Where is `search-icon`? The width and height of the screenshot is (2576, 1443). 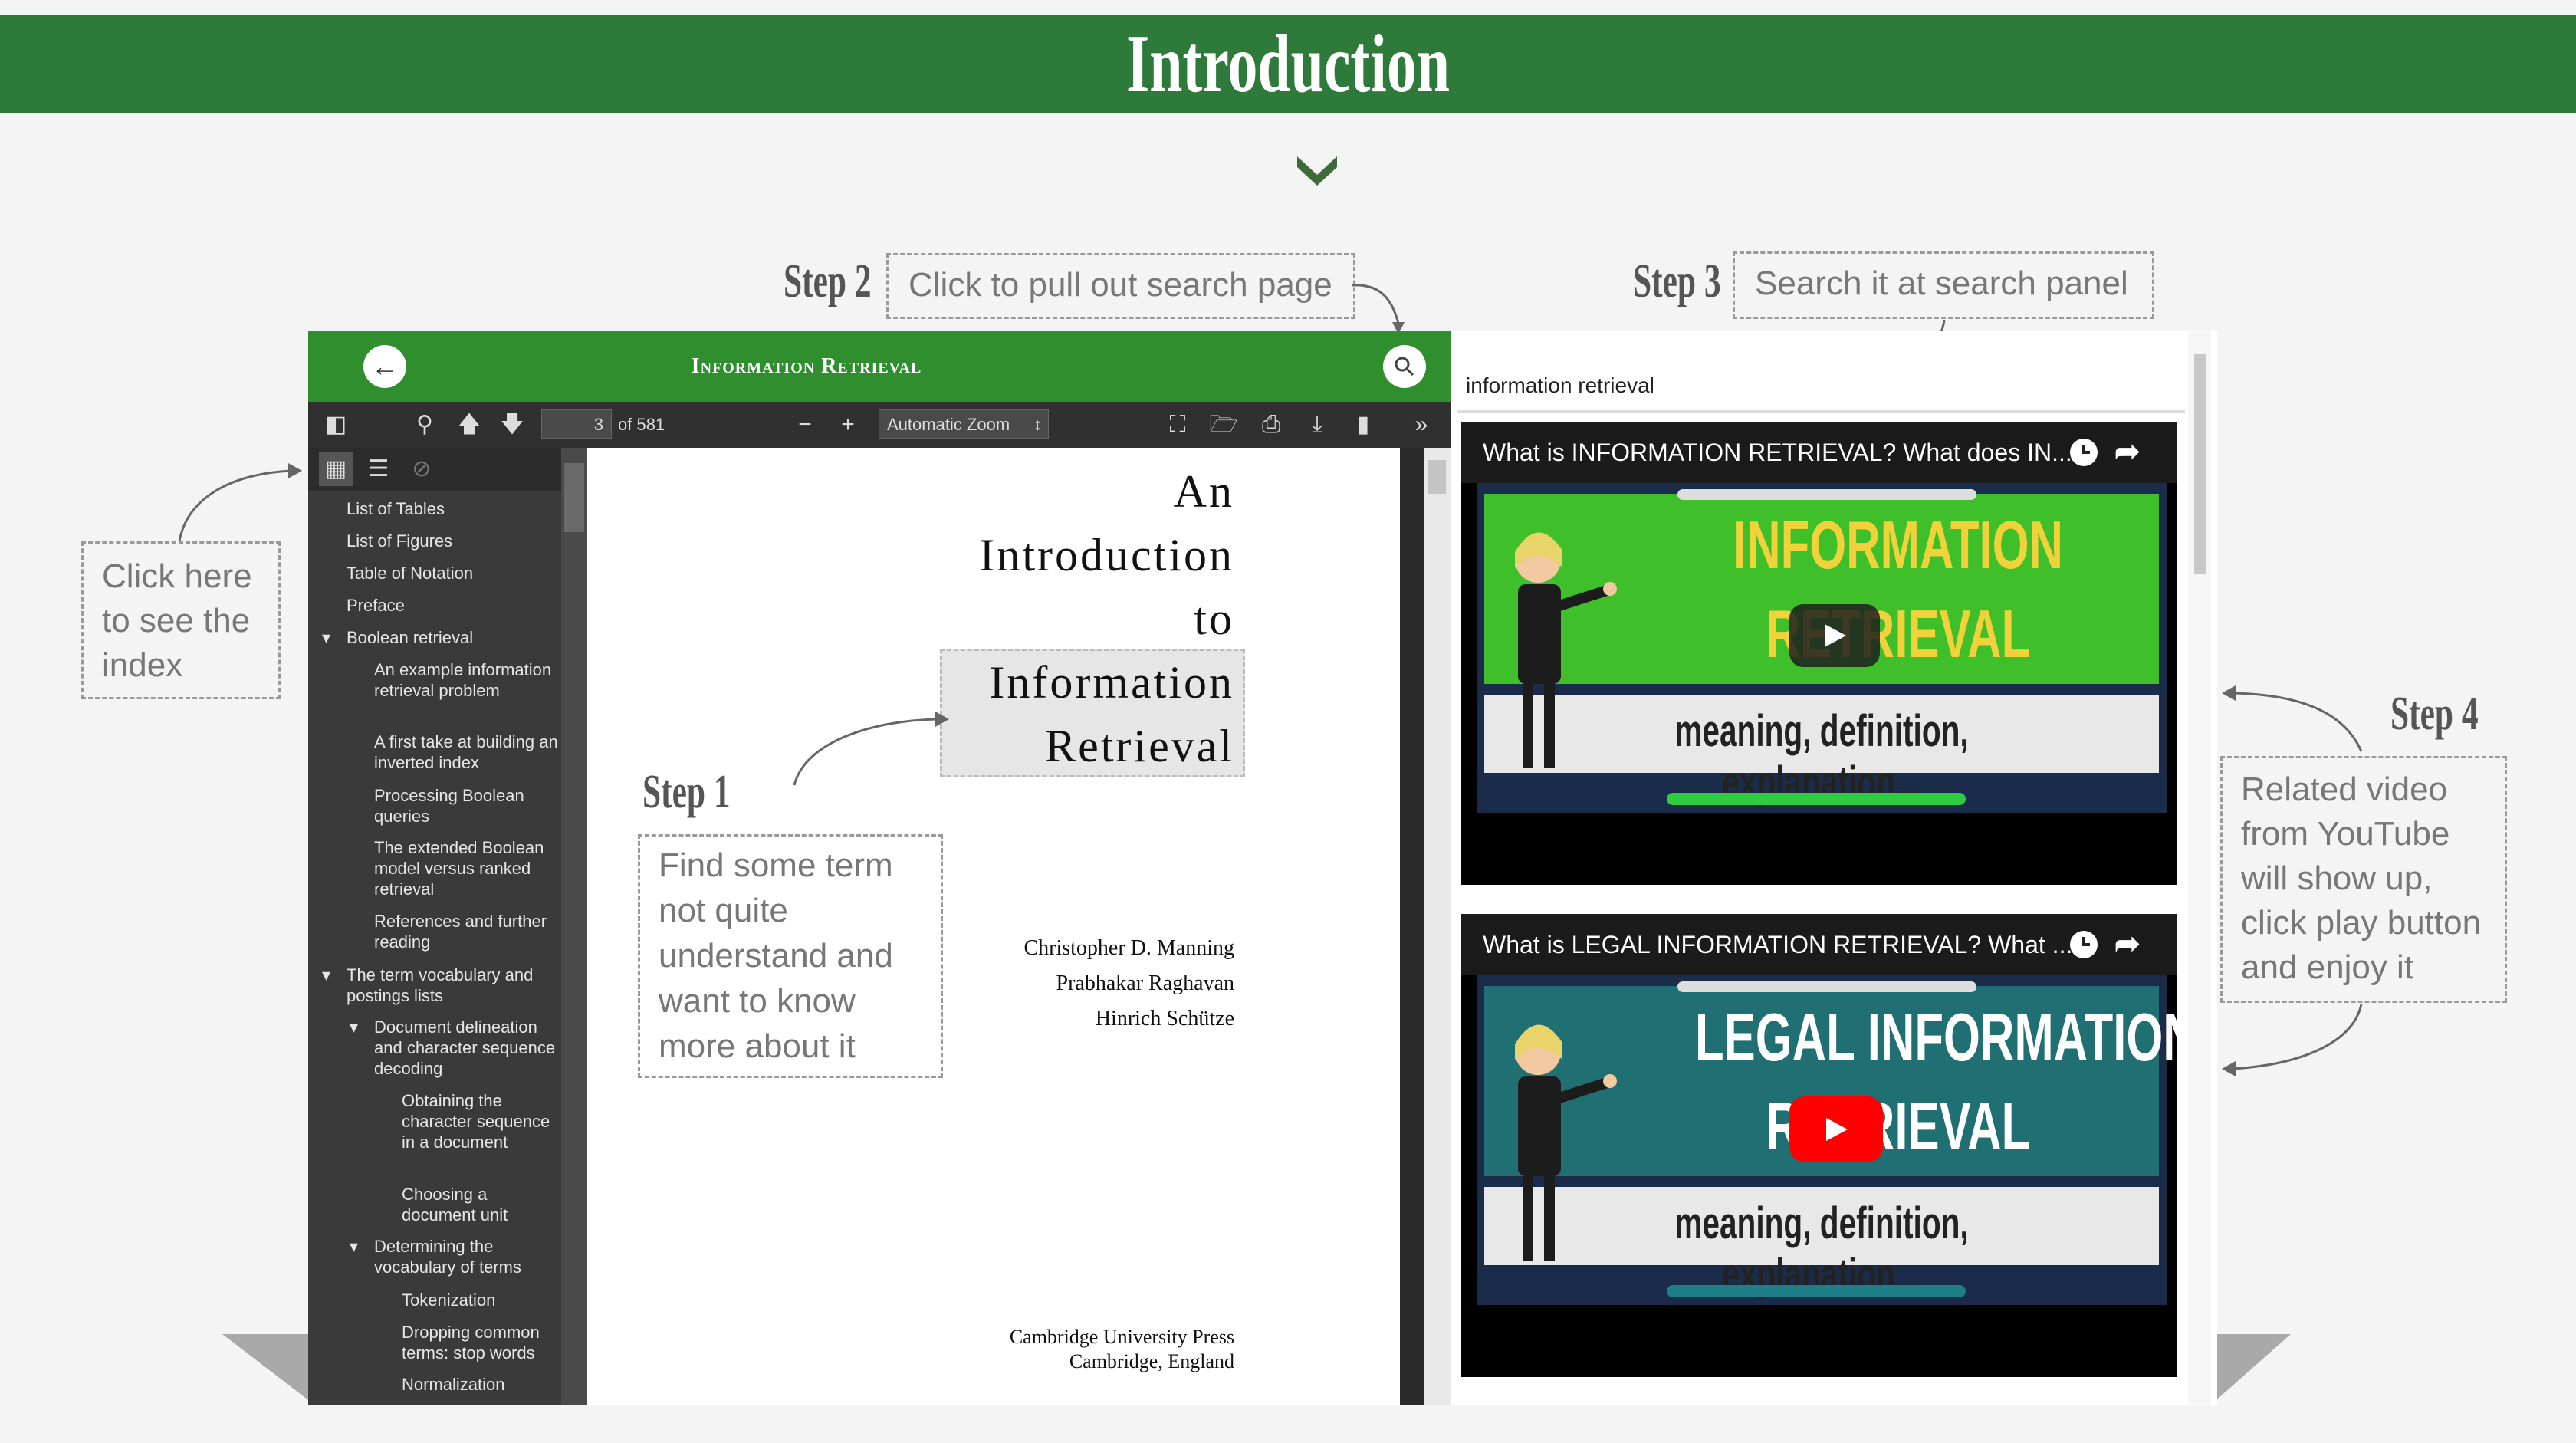
search-icon is located at coordinates (1405, 366).